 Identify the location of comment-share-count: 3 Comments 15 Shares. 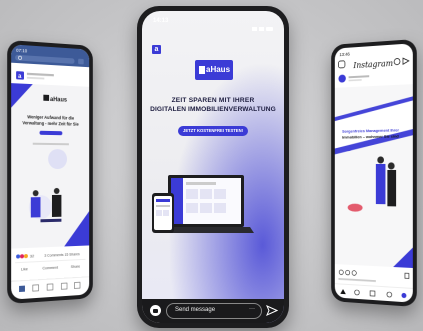
(62, 255).